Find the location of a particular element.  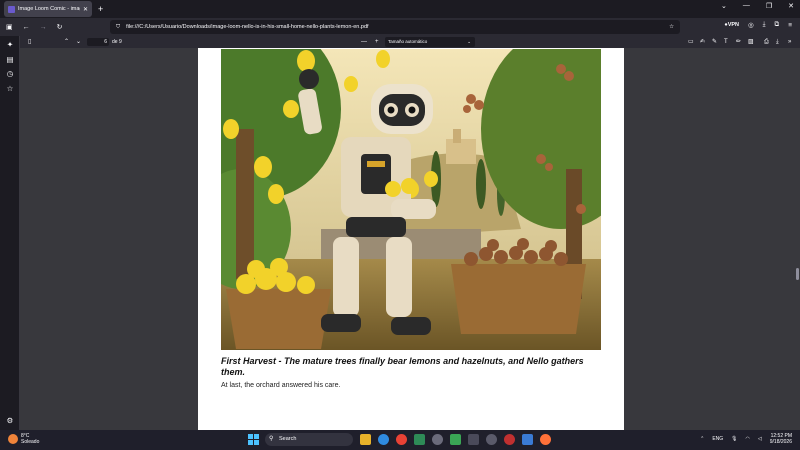

forward-icon: → is located at coordinates (43, 27).